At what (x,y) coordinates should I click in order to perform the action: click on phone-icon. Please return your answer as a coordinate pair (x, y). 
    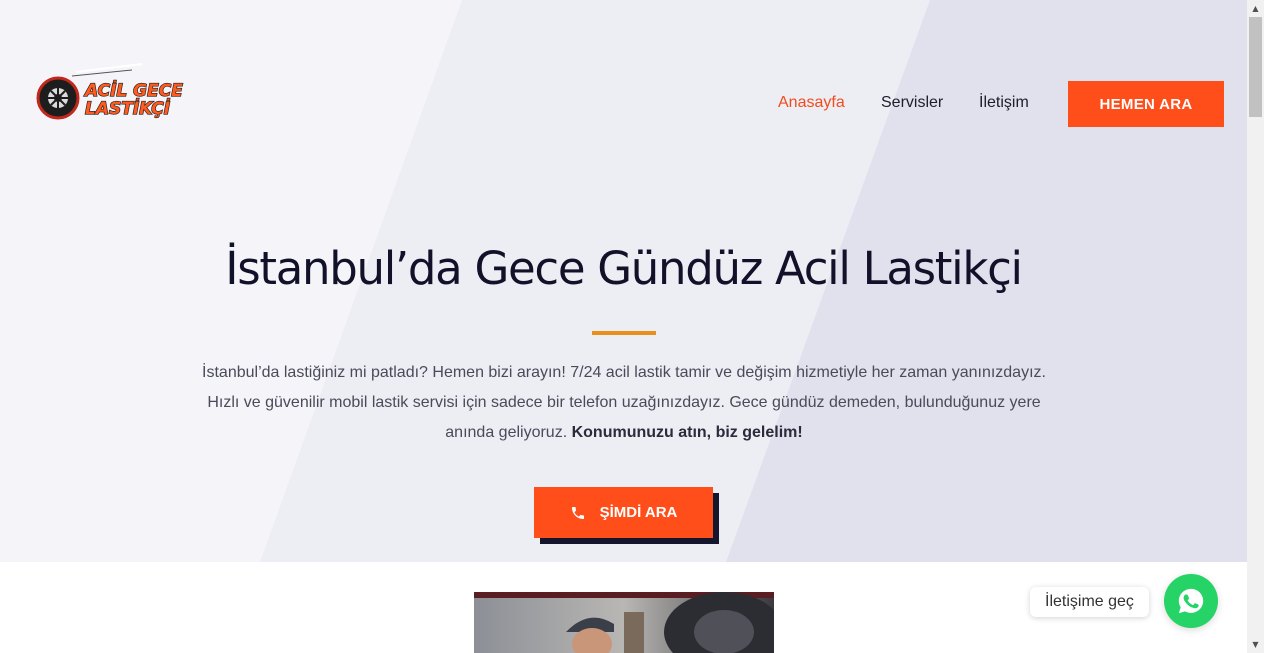
    Looking at the image, I should click on (577, 512).